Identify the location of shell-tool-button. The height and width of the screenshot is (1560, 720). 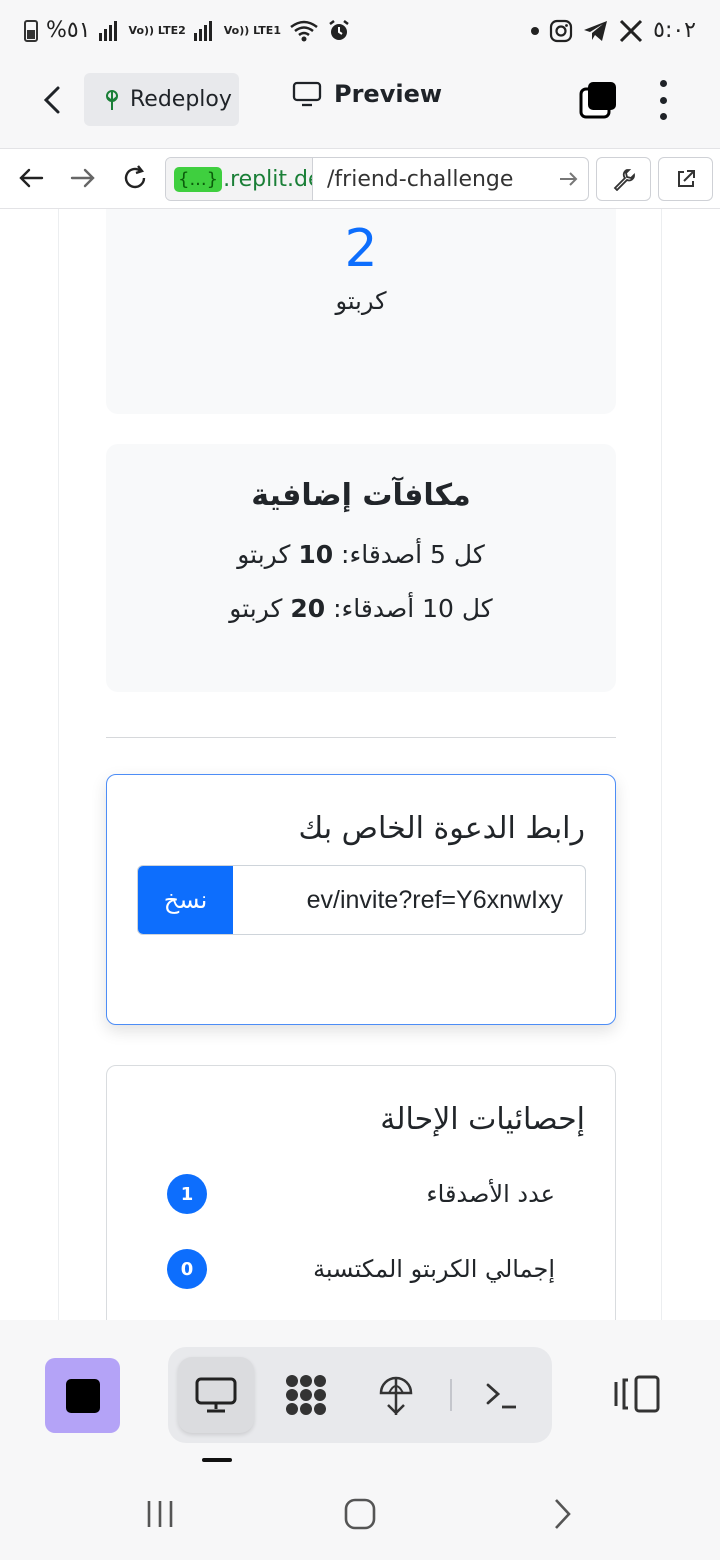
(502, 1395).